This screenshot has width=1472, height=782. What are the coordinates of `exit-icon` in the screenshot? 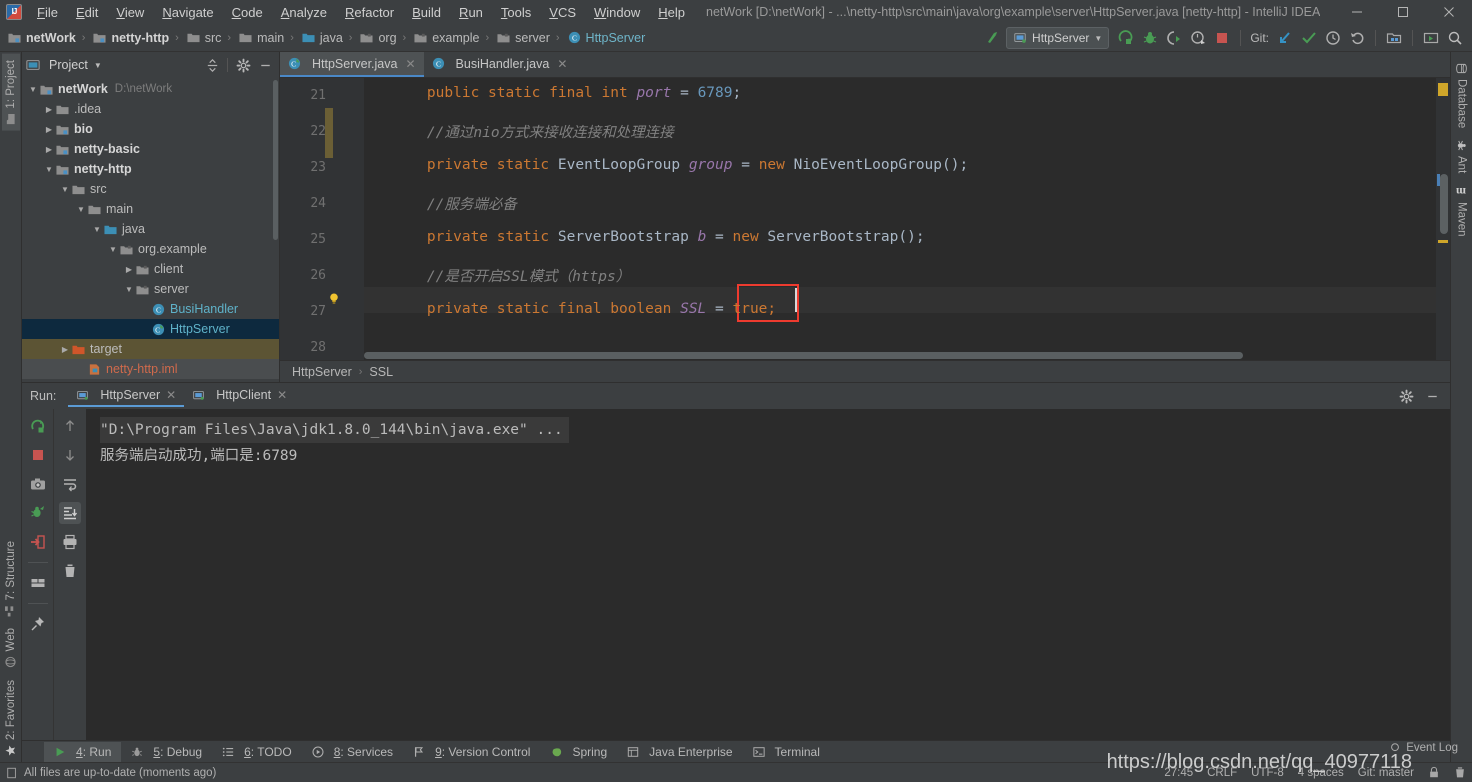 It's located at (38, 542).